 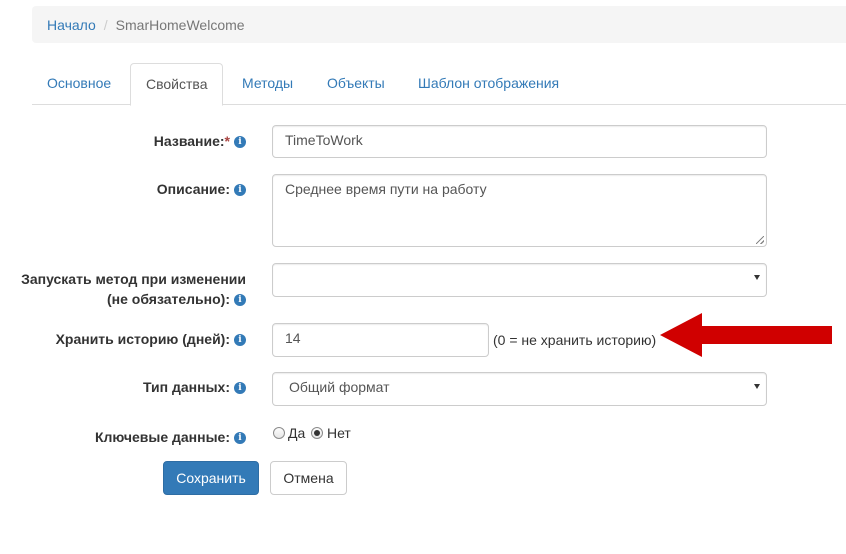 What do you see at coordinates (380, 340) in the screenshot?
I see `history-days-input: 14` at bounding box center [380, 340].